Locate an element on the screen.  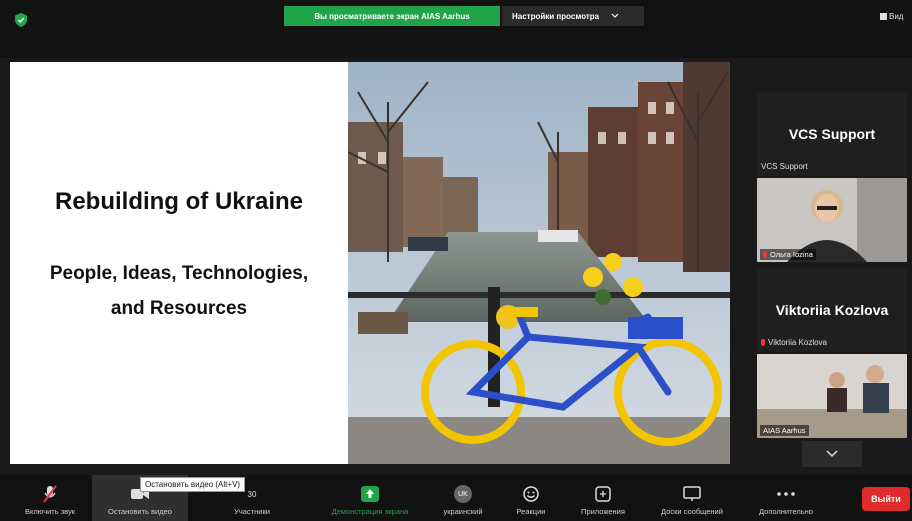
slide-subtitle-line2: and Resources is located at coordinates (179, 308).